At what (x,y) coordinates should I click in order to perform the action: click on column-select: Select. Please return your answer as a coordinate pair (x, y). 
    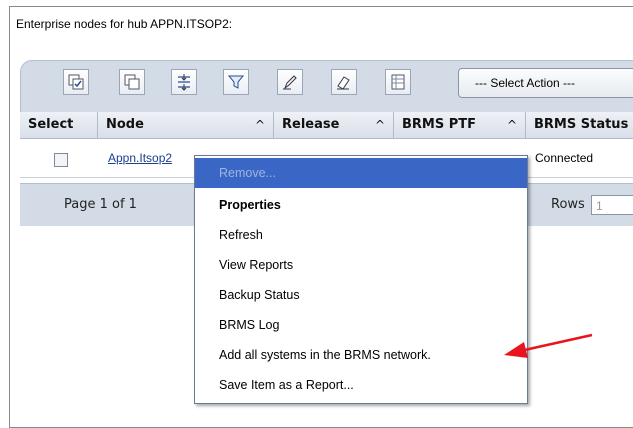
    Looking at the image, I should click on (59, 125).